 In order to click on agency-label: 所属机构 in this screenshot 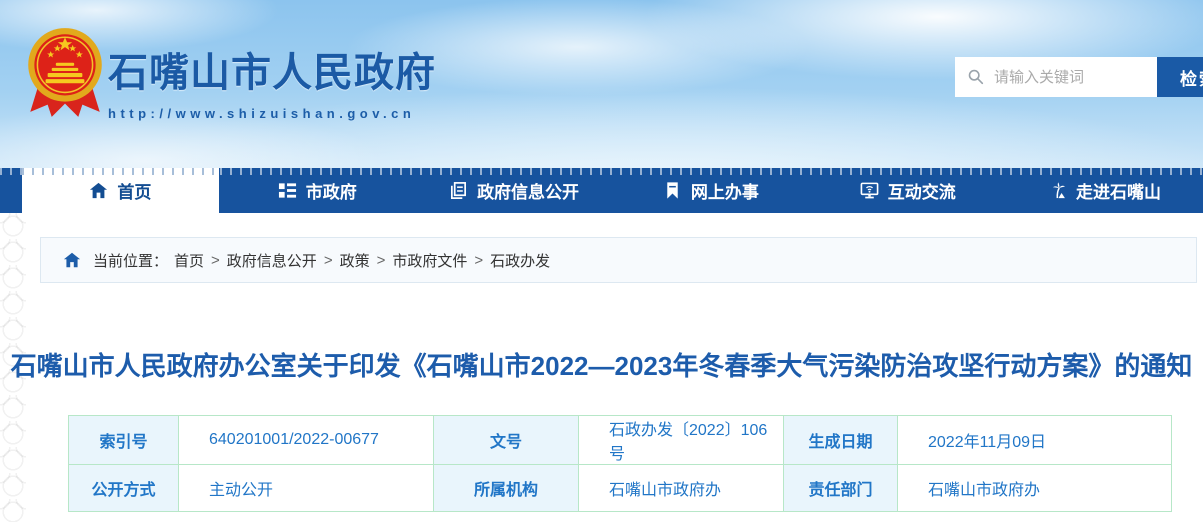, I will do `click(506, 488)`.